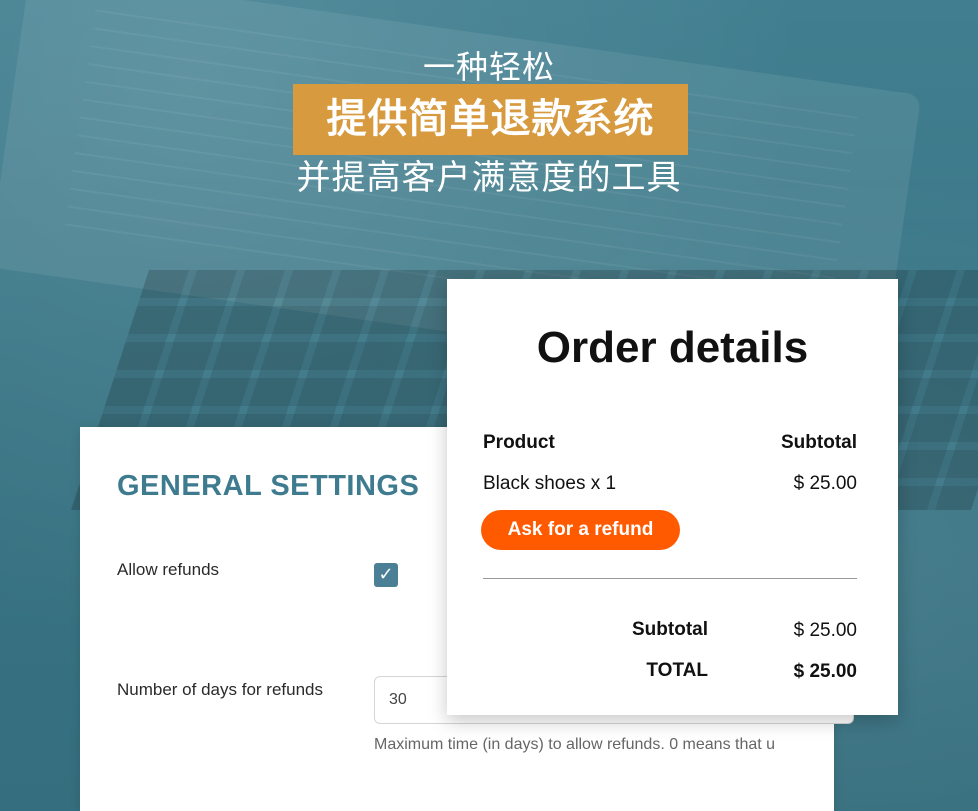 The height and width of the screenshot is (811, 978). I want to click on checkmark-icon: ✓, so click(386, 574).